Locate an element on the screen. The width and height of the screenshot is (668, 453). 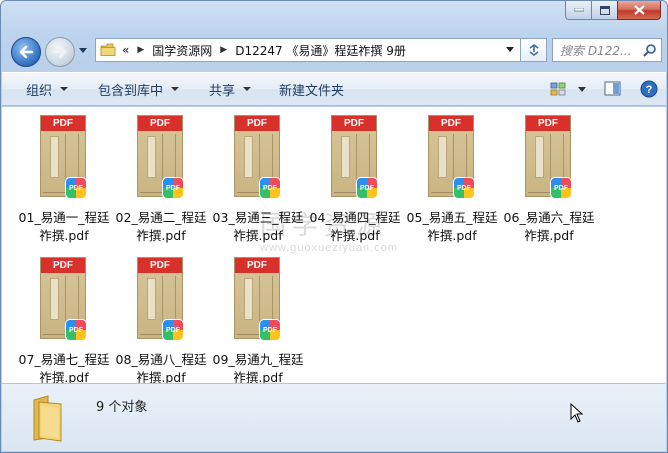
details-pane: 9 个对象 is located at coordinates (334, 417).